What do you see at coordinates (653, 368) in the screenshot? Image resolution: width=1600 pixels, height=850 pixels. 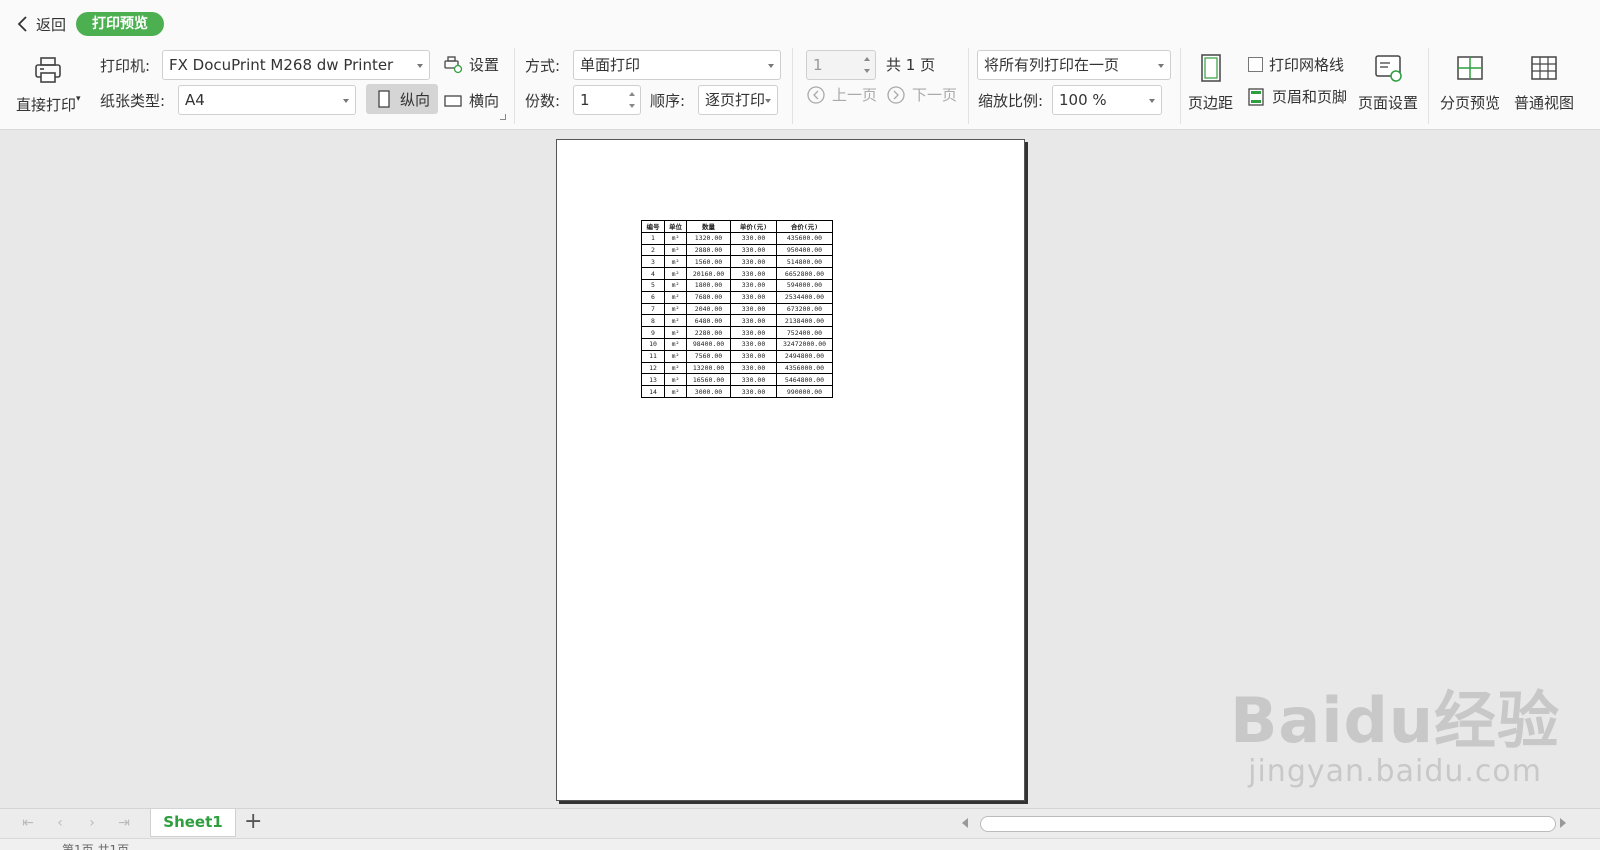 I see `table-cell: 12` at bounding box center [653, 368].